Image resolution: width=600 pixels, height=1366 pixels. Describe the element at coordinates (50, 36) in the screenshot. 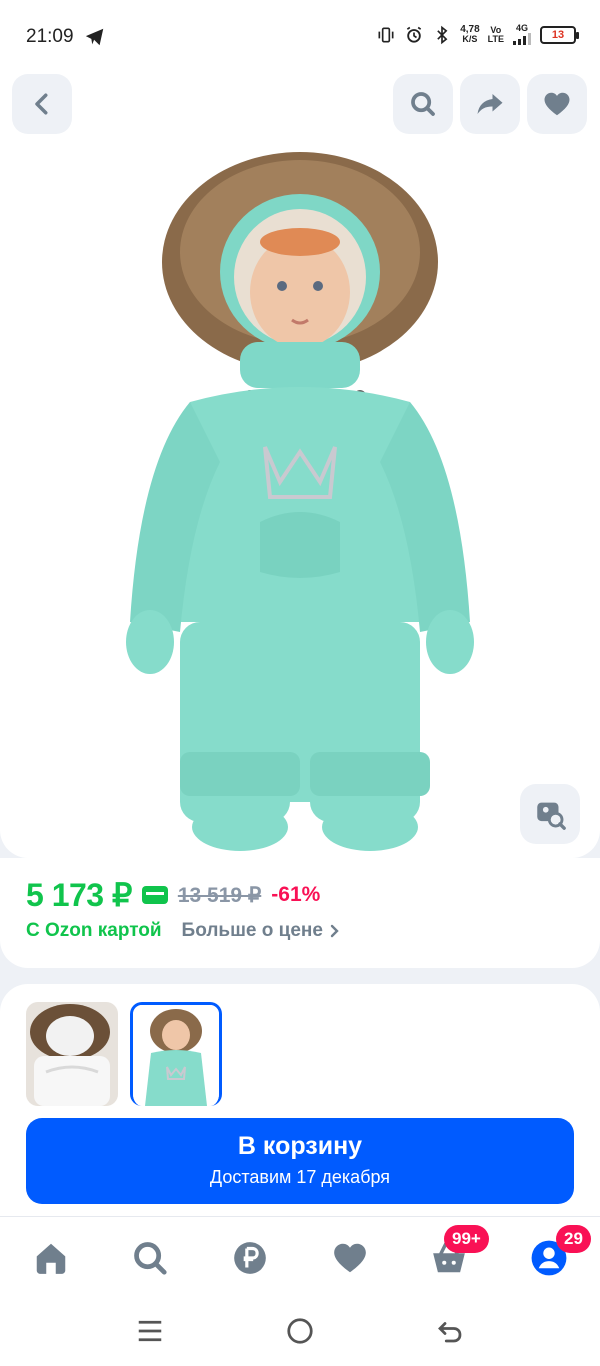

I see `status-time: 21:09` at that location.